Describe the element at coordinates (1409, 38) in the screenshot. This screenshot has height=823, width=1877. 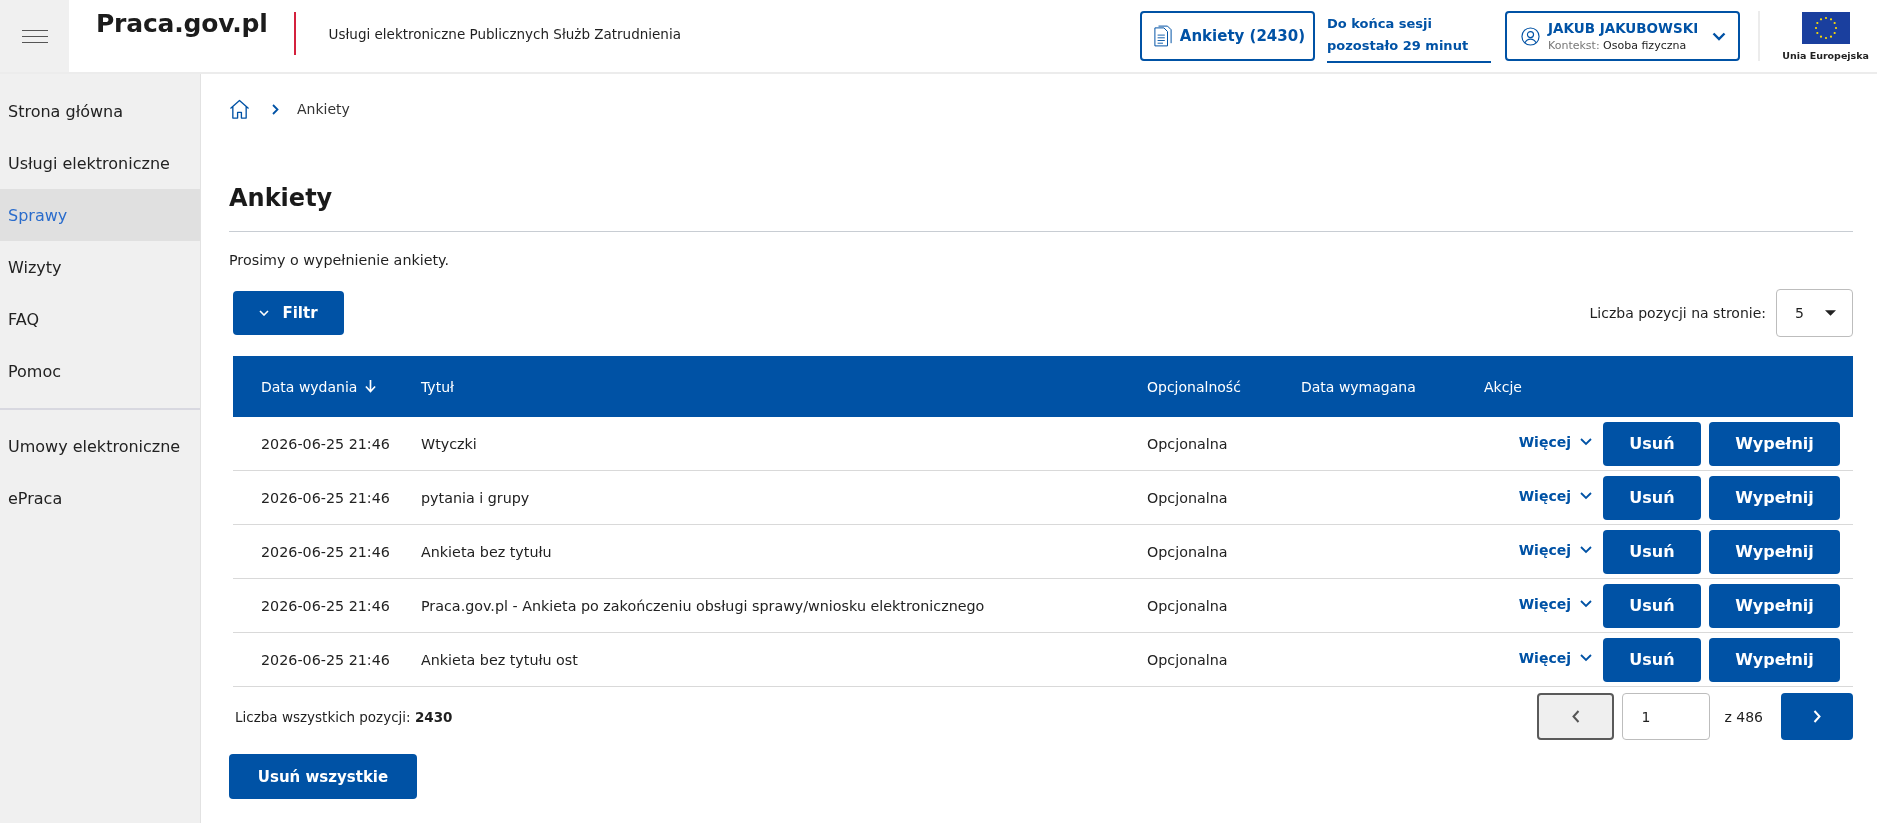
I see `session-timer: Do końca sesji pozostało 29 minut` at that location.